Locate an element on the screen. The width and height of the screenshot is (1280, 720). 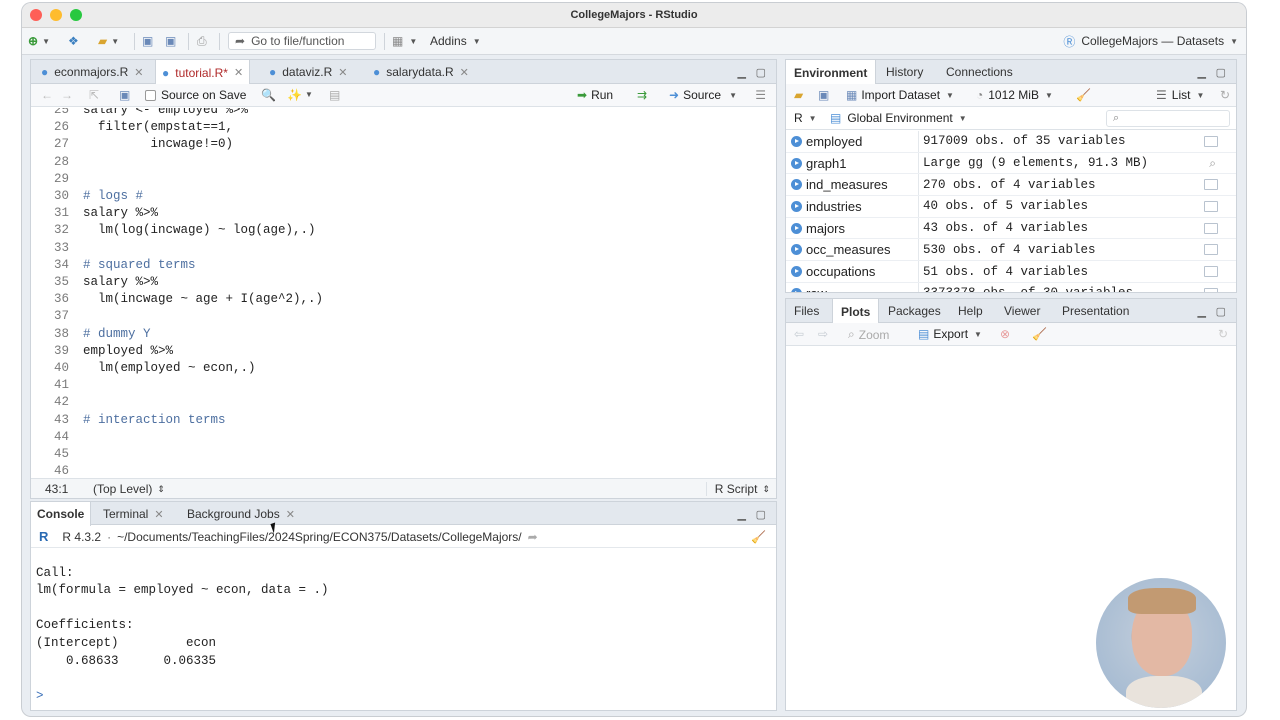
tab-history: History is located at coordinates (904, 72).